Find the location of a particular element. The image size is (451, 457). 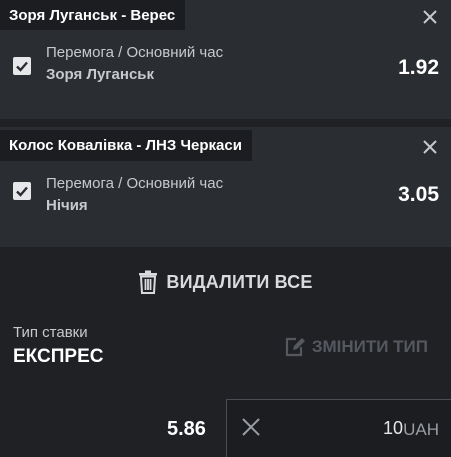

change-type-button: ЗМІНИТИ ТИП is located at coordinates (356, 347).